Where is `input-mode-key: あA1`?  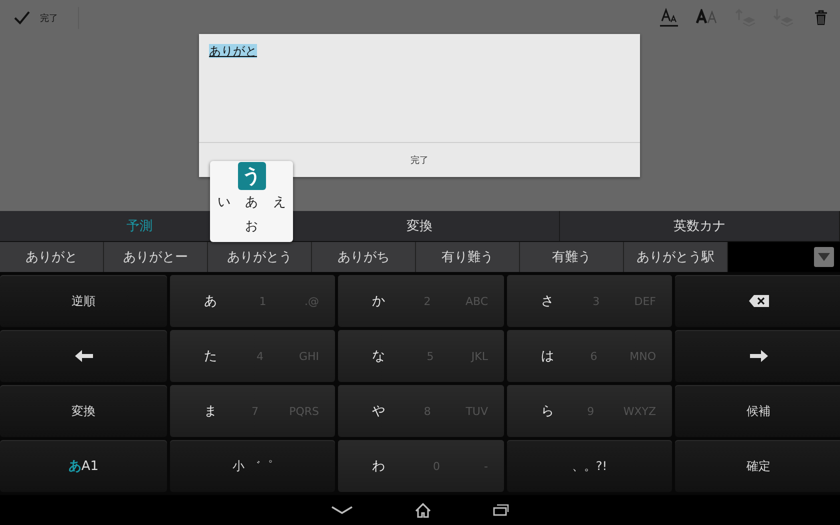 input-mode-key: あA1 is located at coordinates (83, 466).